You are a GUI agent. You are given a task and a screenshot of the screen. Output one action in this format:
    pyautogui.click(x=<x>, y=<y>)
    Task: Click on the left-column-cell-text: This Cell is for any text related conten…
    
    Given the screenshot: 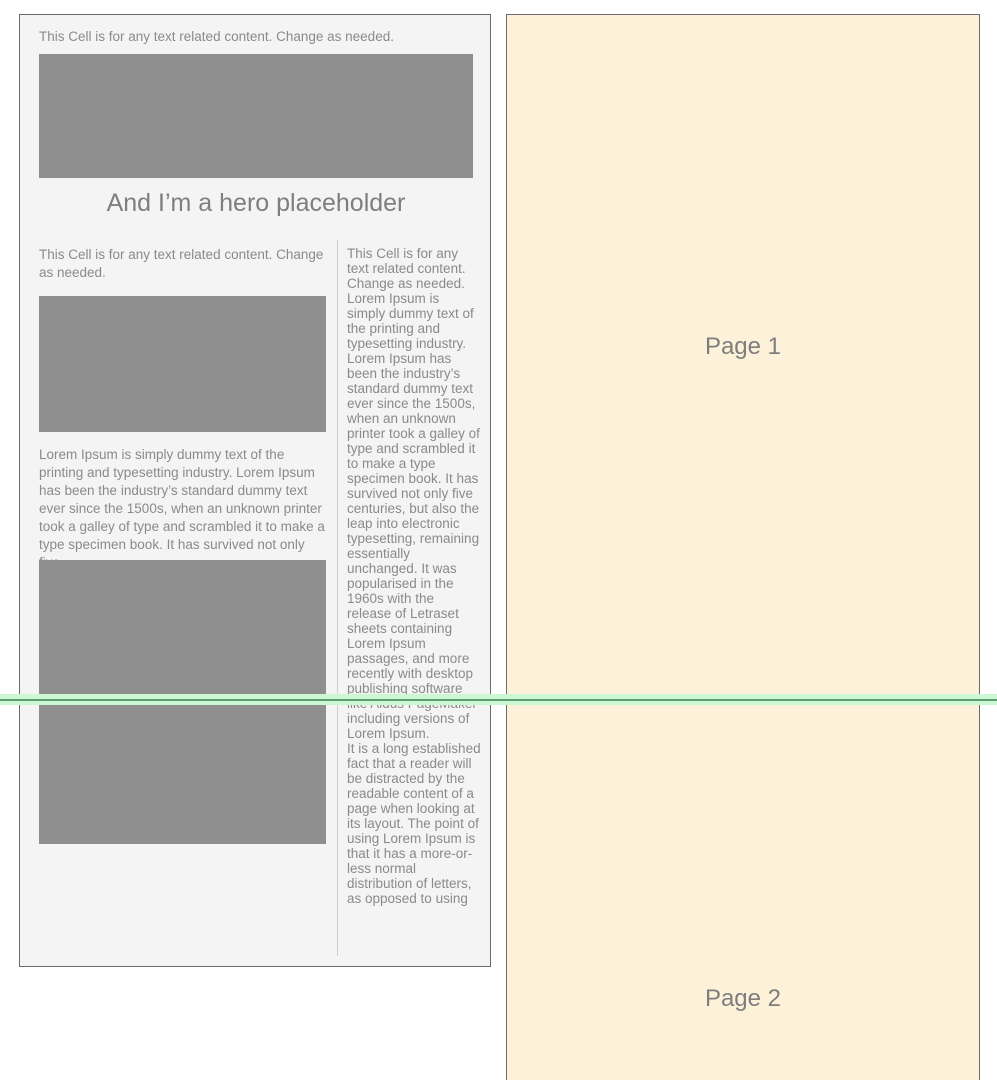 What is the action you would take?
    pyautogui.click(x=184, y=264)
    